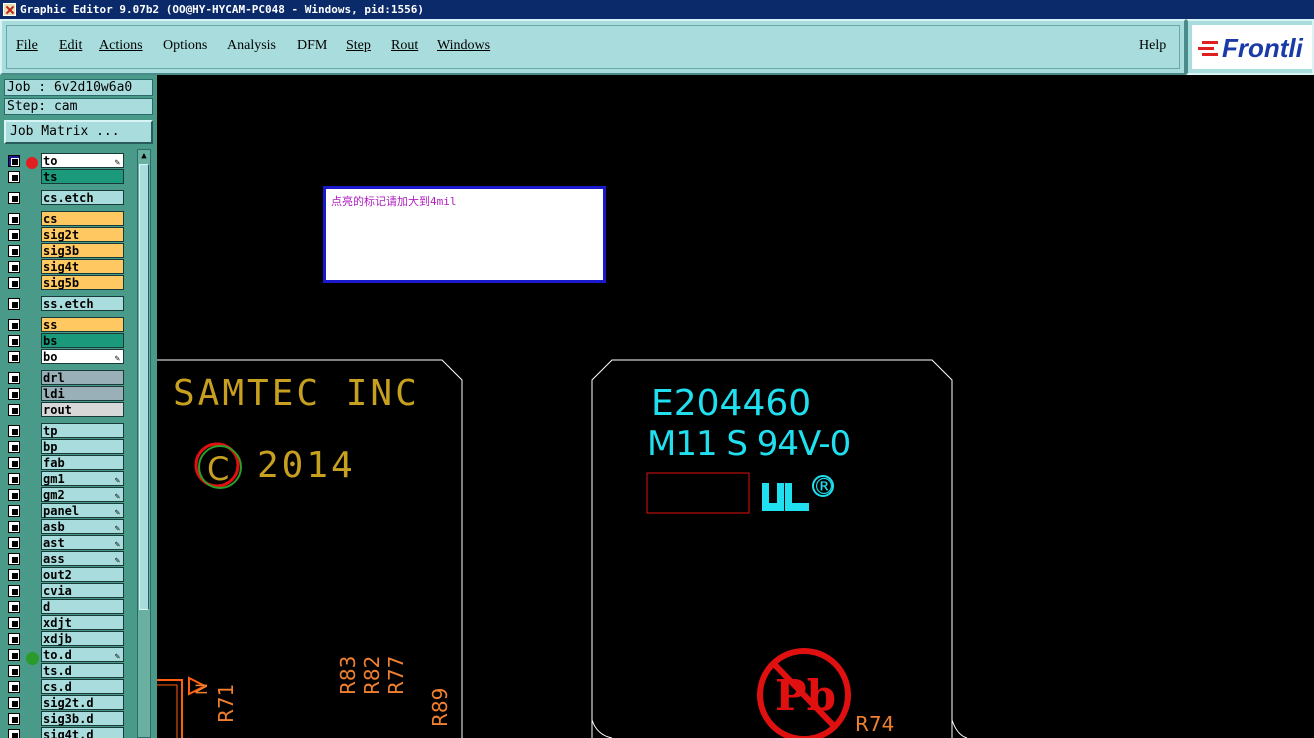 This screenshot has height=738, width=1314. I want to click on layer-name: out2, so click(82, 574).